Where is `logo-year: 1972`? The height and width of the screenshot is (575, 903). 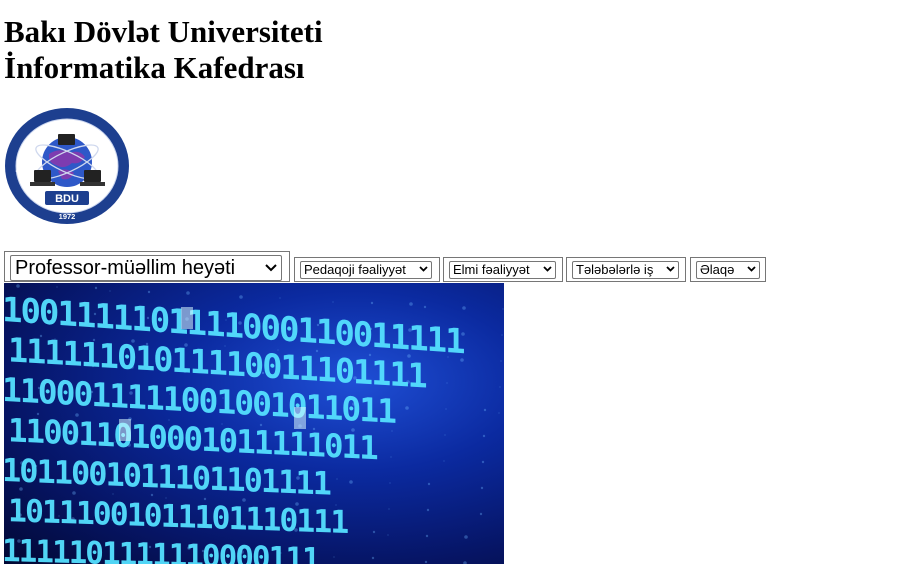
logo-year: 1972 is located at coordinates (67, 216).